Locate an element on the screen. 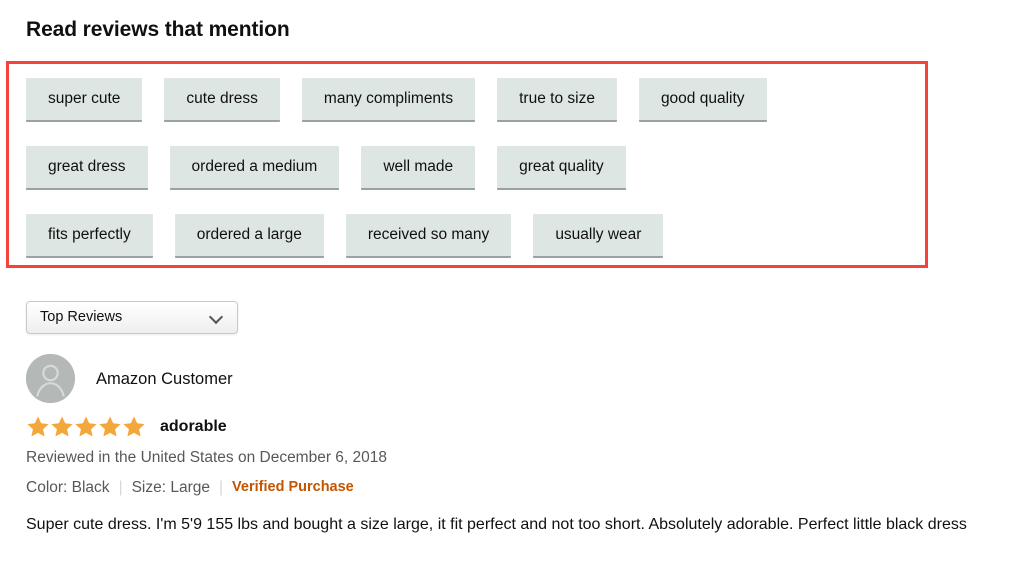  lexicon-tag-great-quality: great quality is located at coordinates (561, 168).